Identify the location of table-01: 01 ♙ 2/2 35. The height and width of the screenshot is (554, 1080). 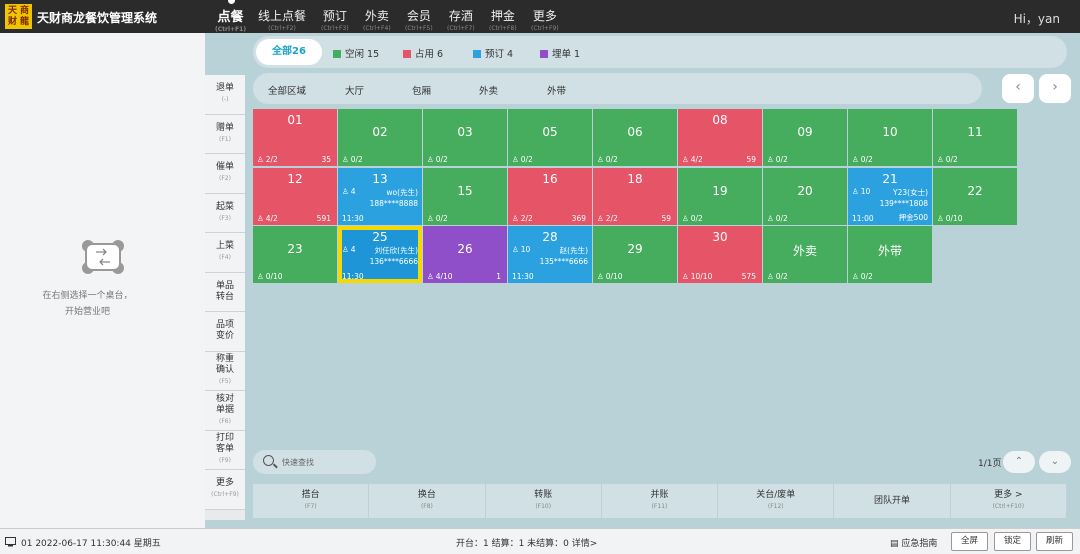
(295, 137).